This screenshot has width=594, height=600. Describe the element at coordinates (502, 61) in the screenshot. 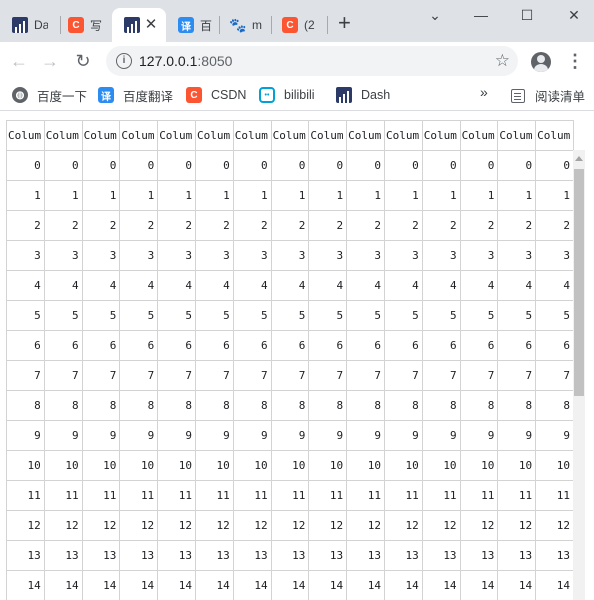

I see `bookmark-star-icon: ☆` at that location.